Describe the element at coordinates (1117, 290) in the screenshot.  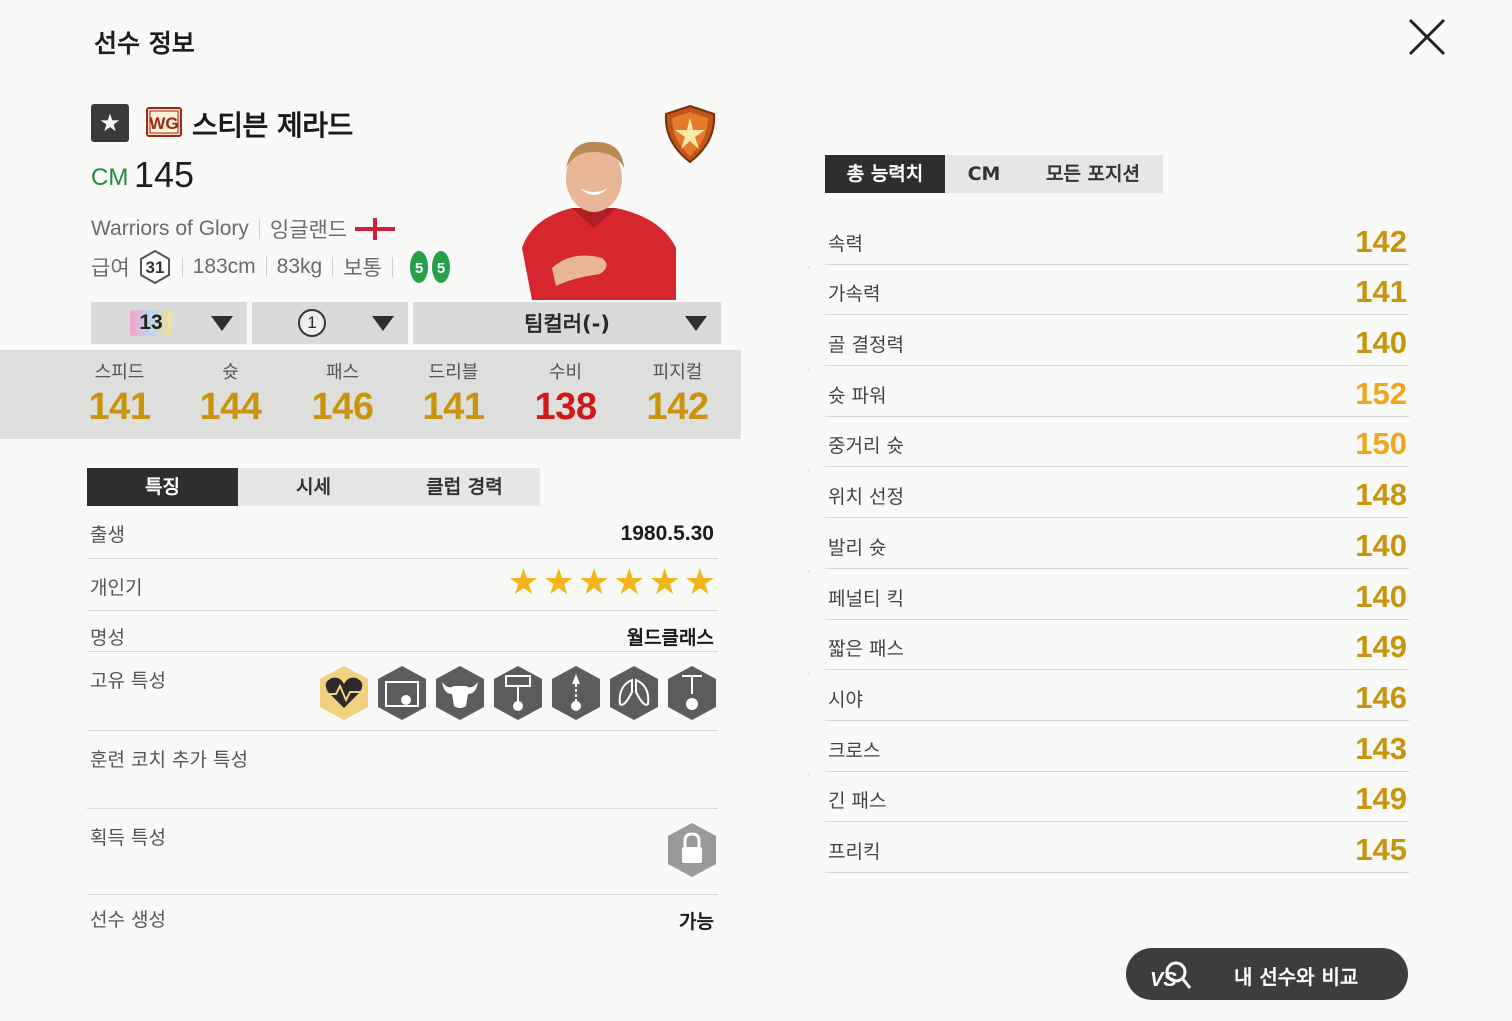
I see `attribute-row: 가속력 141` at that location.